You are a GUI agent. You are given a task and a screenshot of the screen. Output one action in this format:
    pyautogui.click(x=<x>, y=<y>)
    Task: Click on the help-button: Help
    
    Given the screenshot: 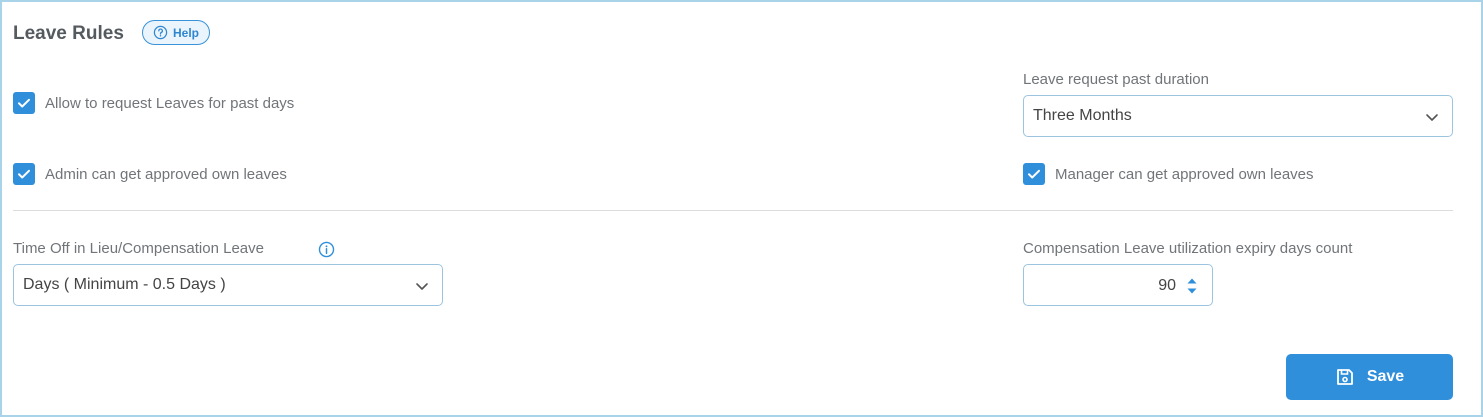 What is the action you would take?
    pyautogui.click(x=176, y=32)
    